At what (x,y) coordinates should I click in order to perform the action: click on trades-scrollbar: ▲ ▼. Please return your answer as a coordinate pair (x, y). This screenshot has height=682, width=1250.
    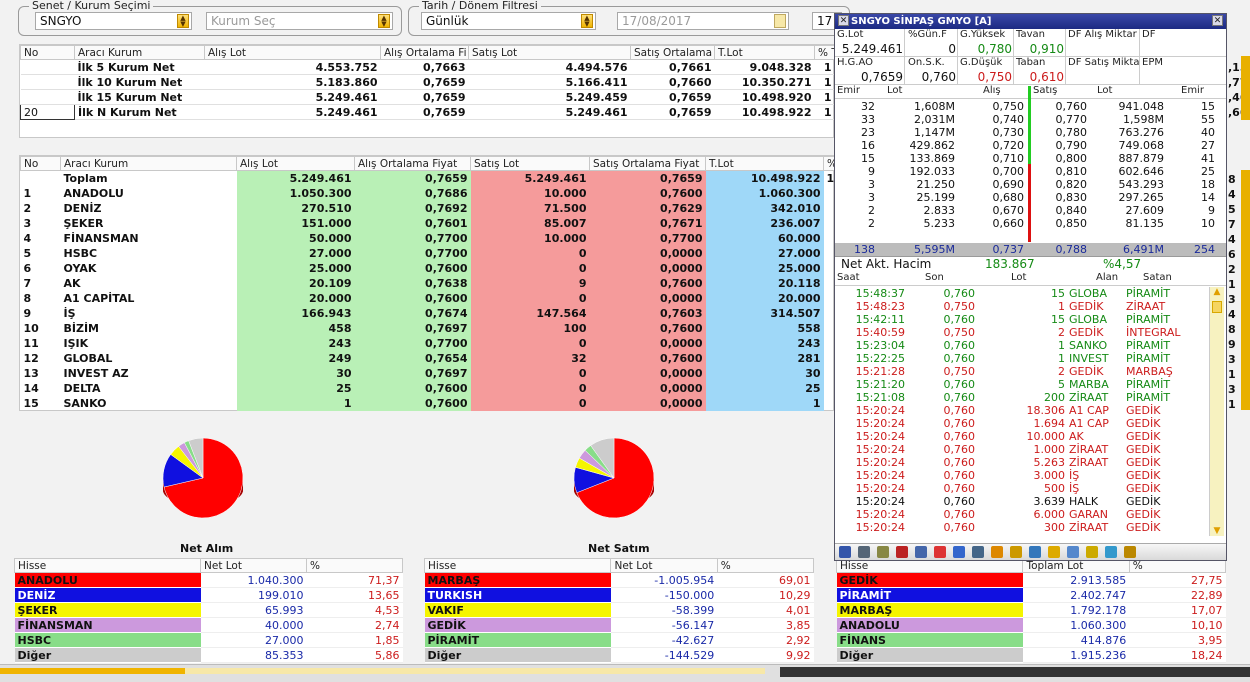
    Looking at the image, I should click on (1216, 411).